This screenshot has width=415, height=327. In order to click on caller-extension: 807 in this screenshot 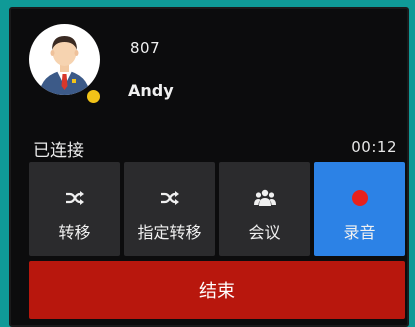, I will do `click(145, 48)`.